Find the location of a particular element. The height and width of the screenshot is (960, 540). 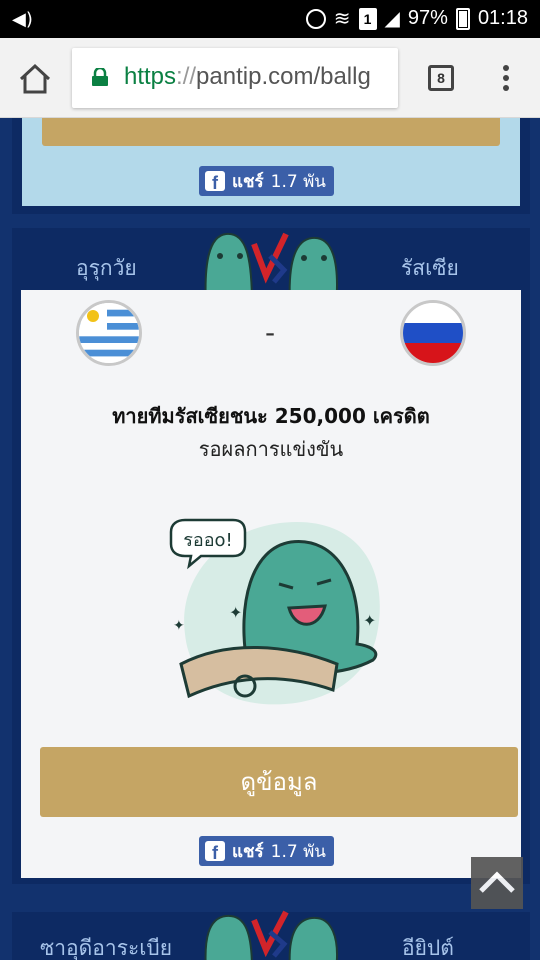

wifi-icon: ≋ is located at coordinates (342, 19).